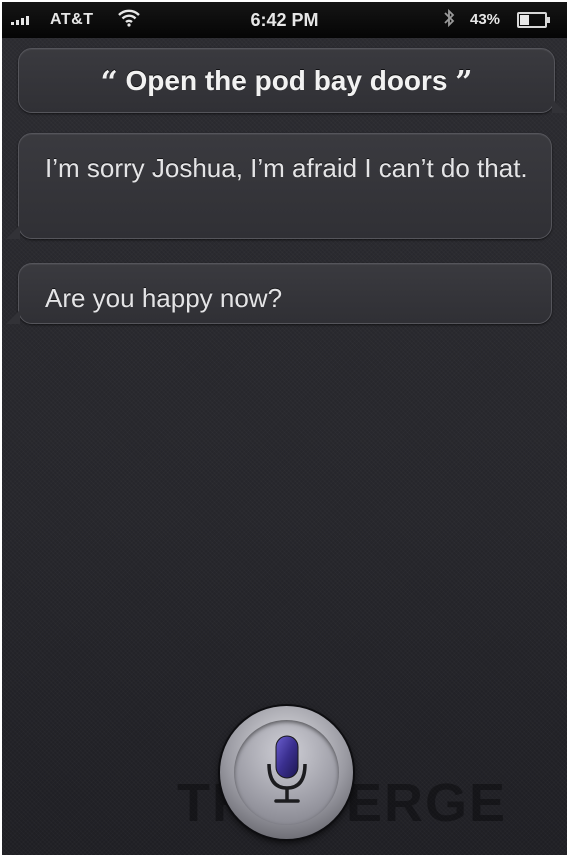  I want to click on siri-response-bubble: Are you happy now?, so click(279, 293).